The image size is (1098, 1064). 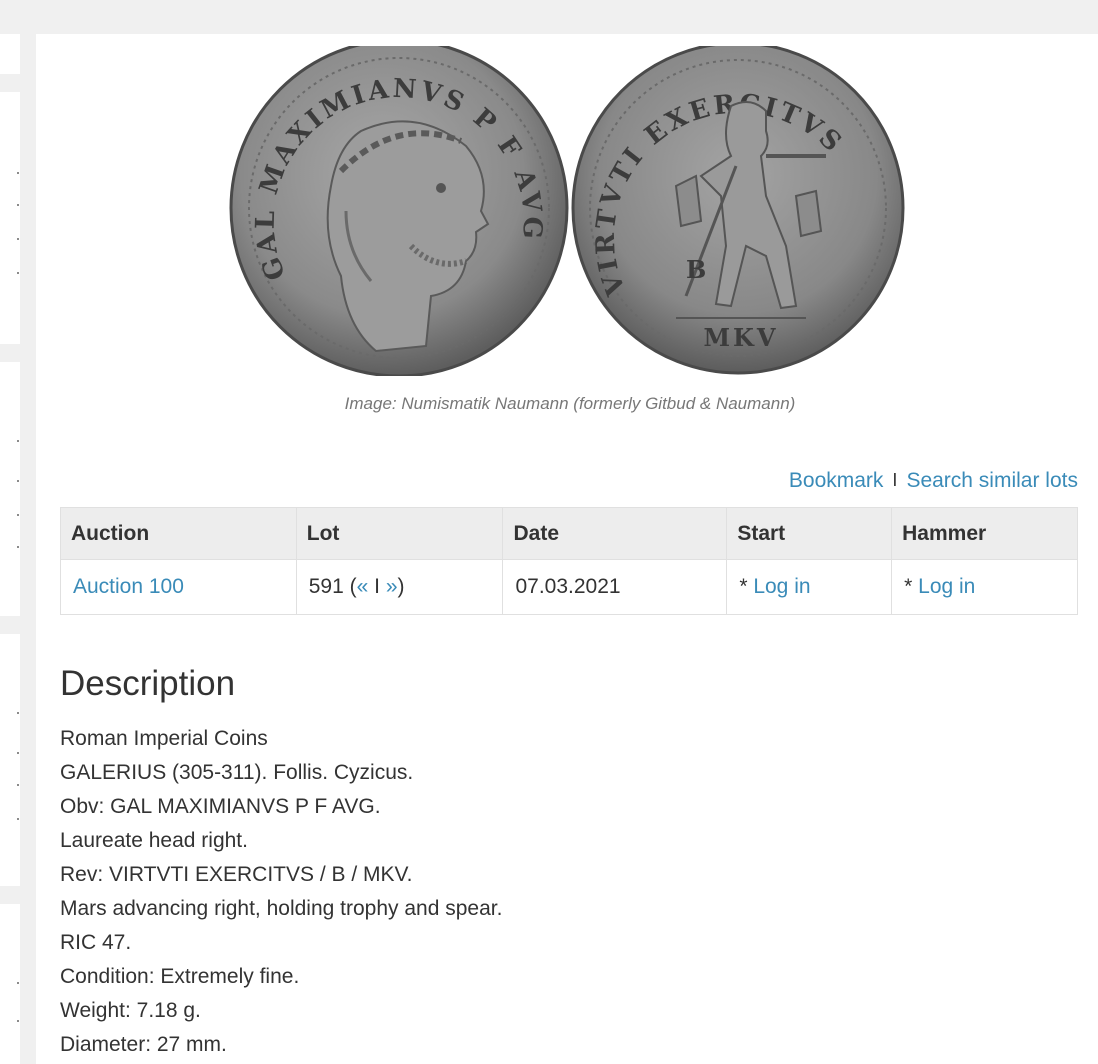 What do you see at coordinates (836, 480) in the screenshot?
I see `bookmark-link: Bookmark` at bounding box center [836, 480].